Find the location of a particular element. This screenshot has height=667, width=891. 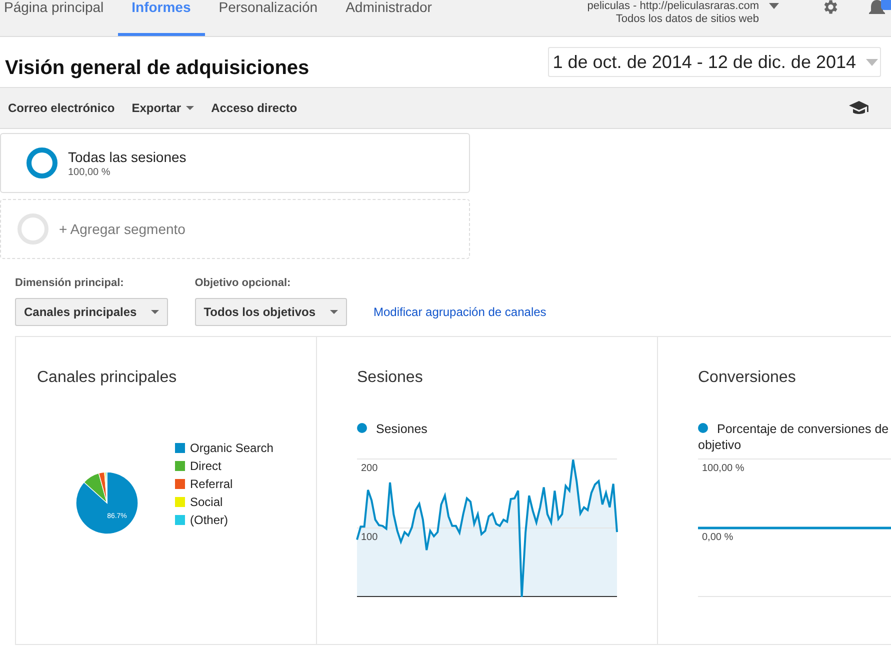

axis-tick-label: 0,00 % is located at coordinates (718, 537).